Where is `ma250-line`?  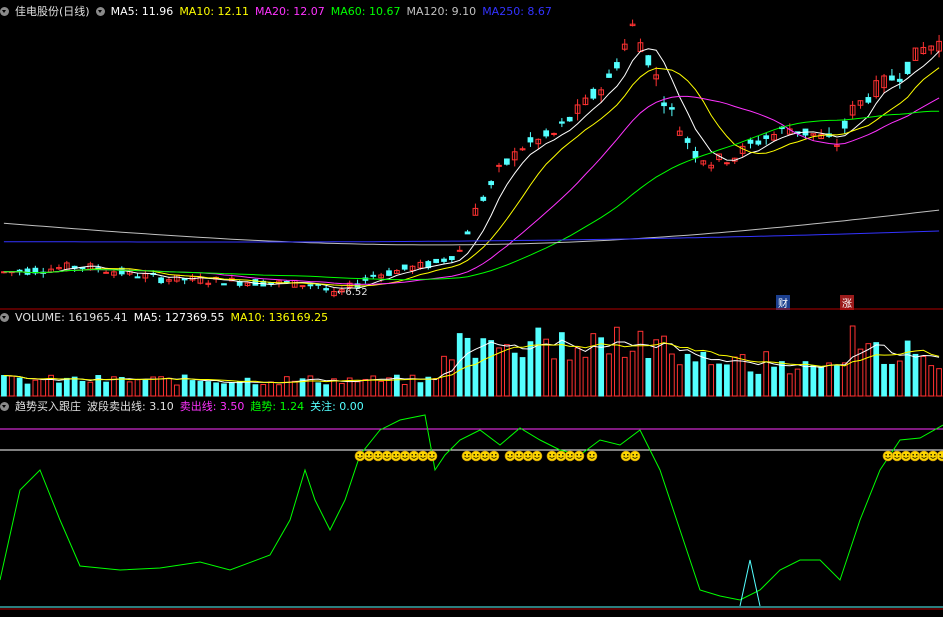 ma250-line is located at coordinates (471, 236).